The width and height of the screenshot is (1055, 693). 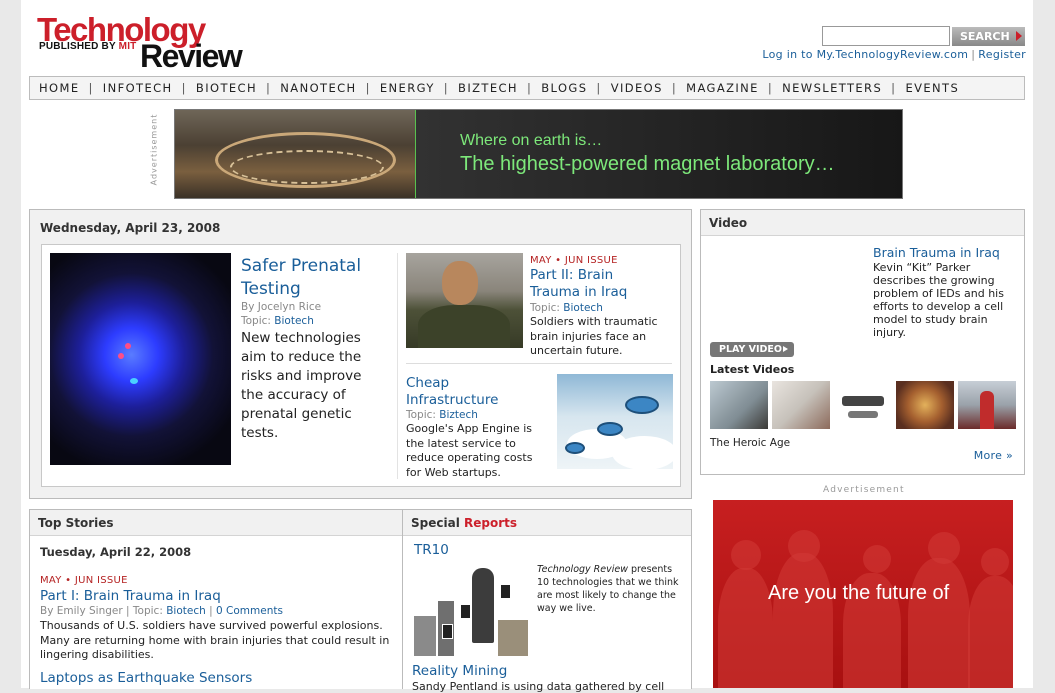 I want to click on story3-topic-link: Biztech, so click(x=458, y=415).